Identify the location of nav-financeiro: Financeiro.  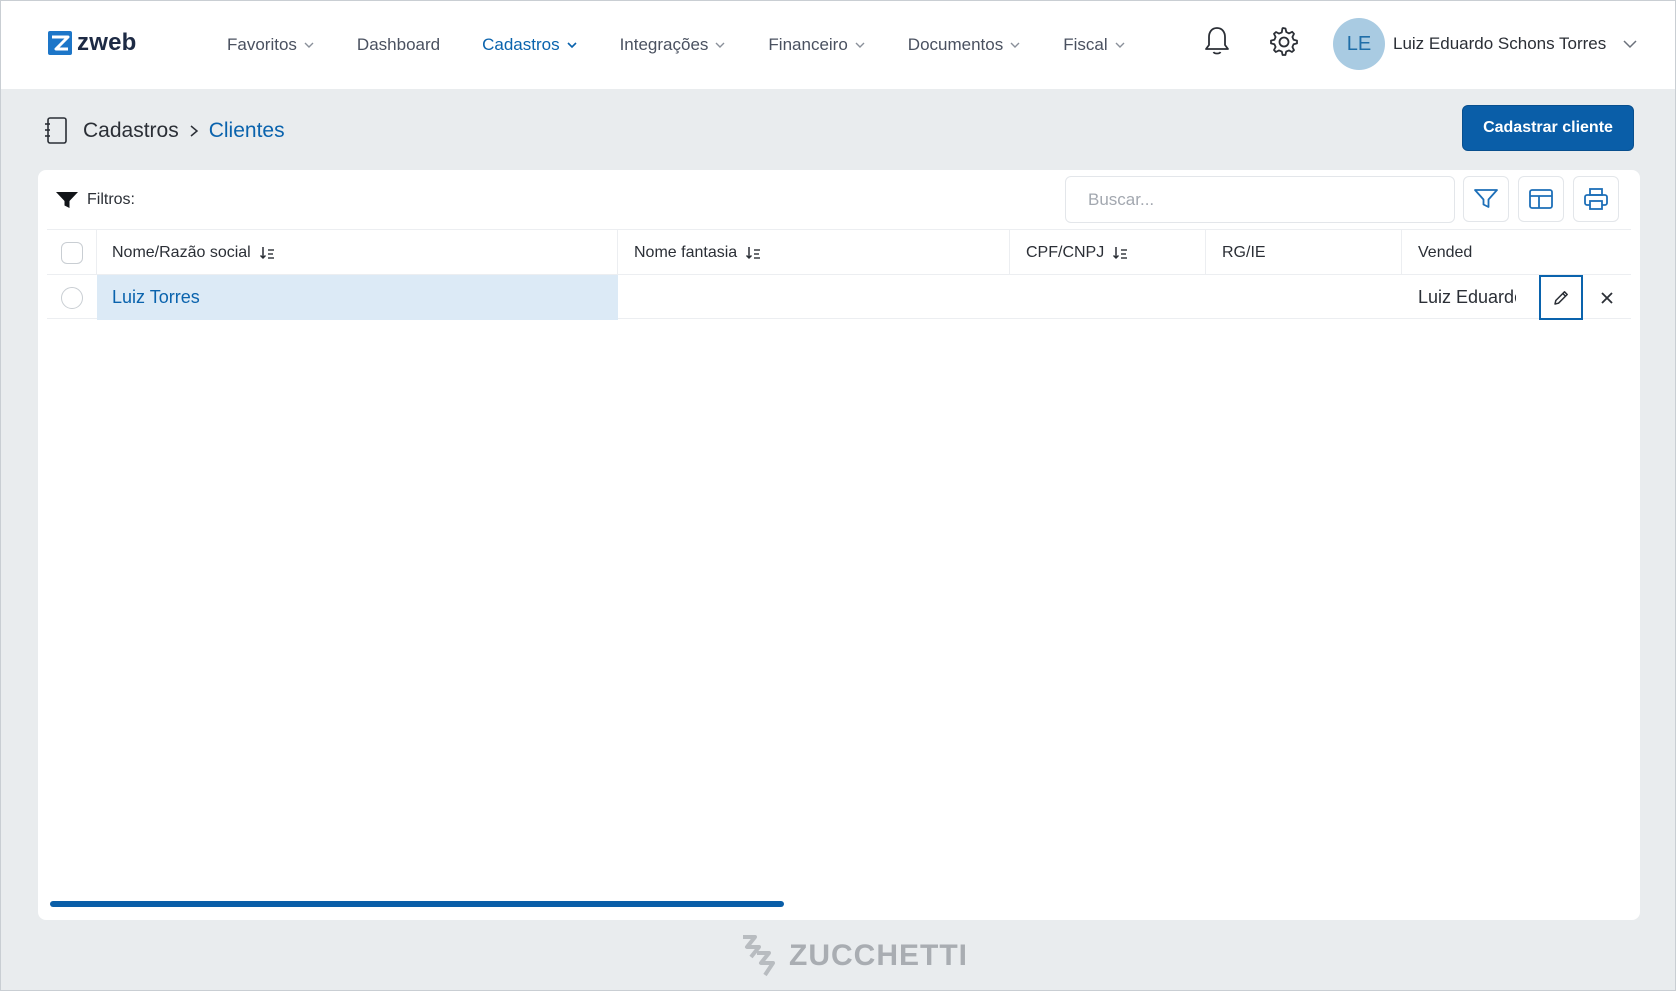
(816, 45).